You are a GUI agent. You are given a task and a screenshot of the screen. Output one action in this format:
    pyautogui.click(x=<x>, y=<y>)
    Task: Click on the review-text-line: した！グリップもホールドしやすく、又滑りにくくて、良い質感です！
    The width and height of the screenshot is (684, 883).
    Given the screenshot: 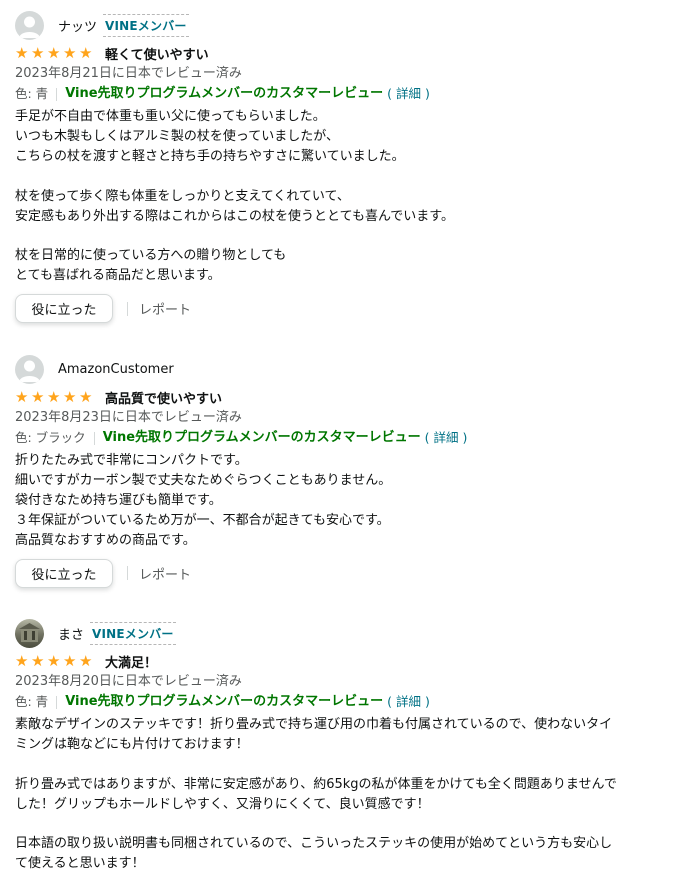 What is the action you would take?
    pyautogui.click(x=222, y=804)
    